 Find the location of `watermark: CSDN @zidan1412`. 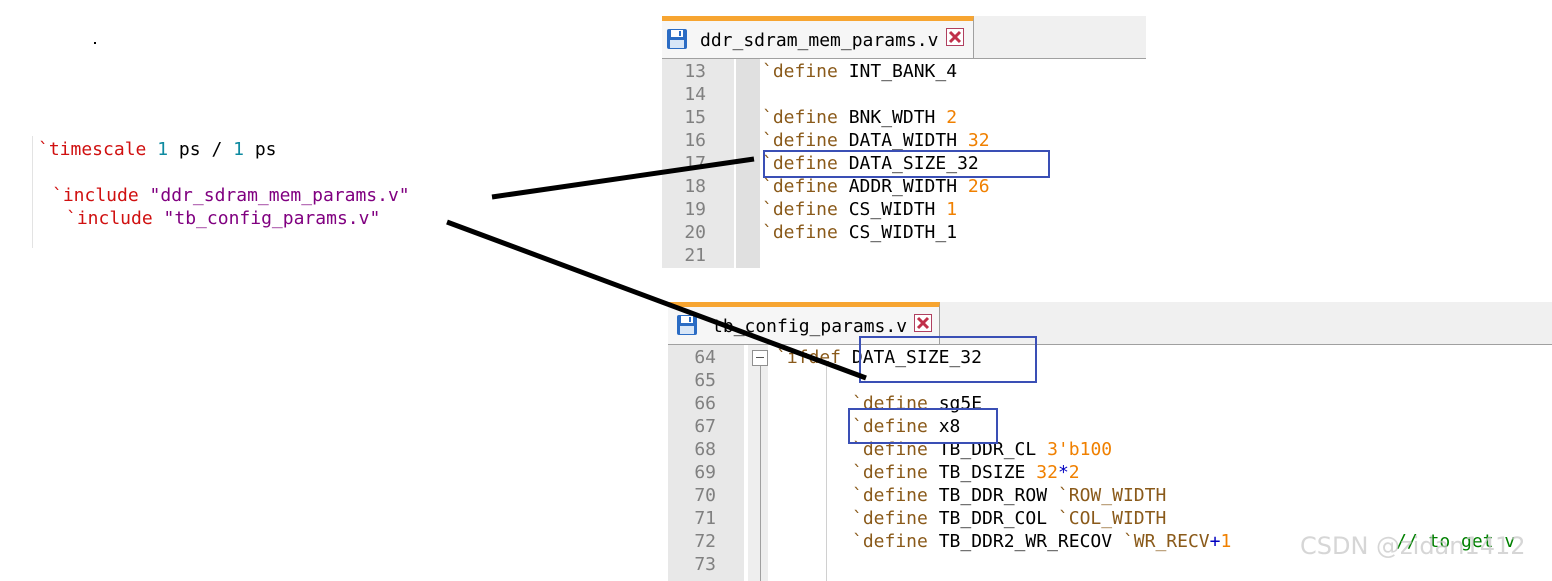

watermark: CSDN @zidan1412 is located at coordinates (1413, 546).